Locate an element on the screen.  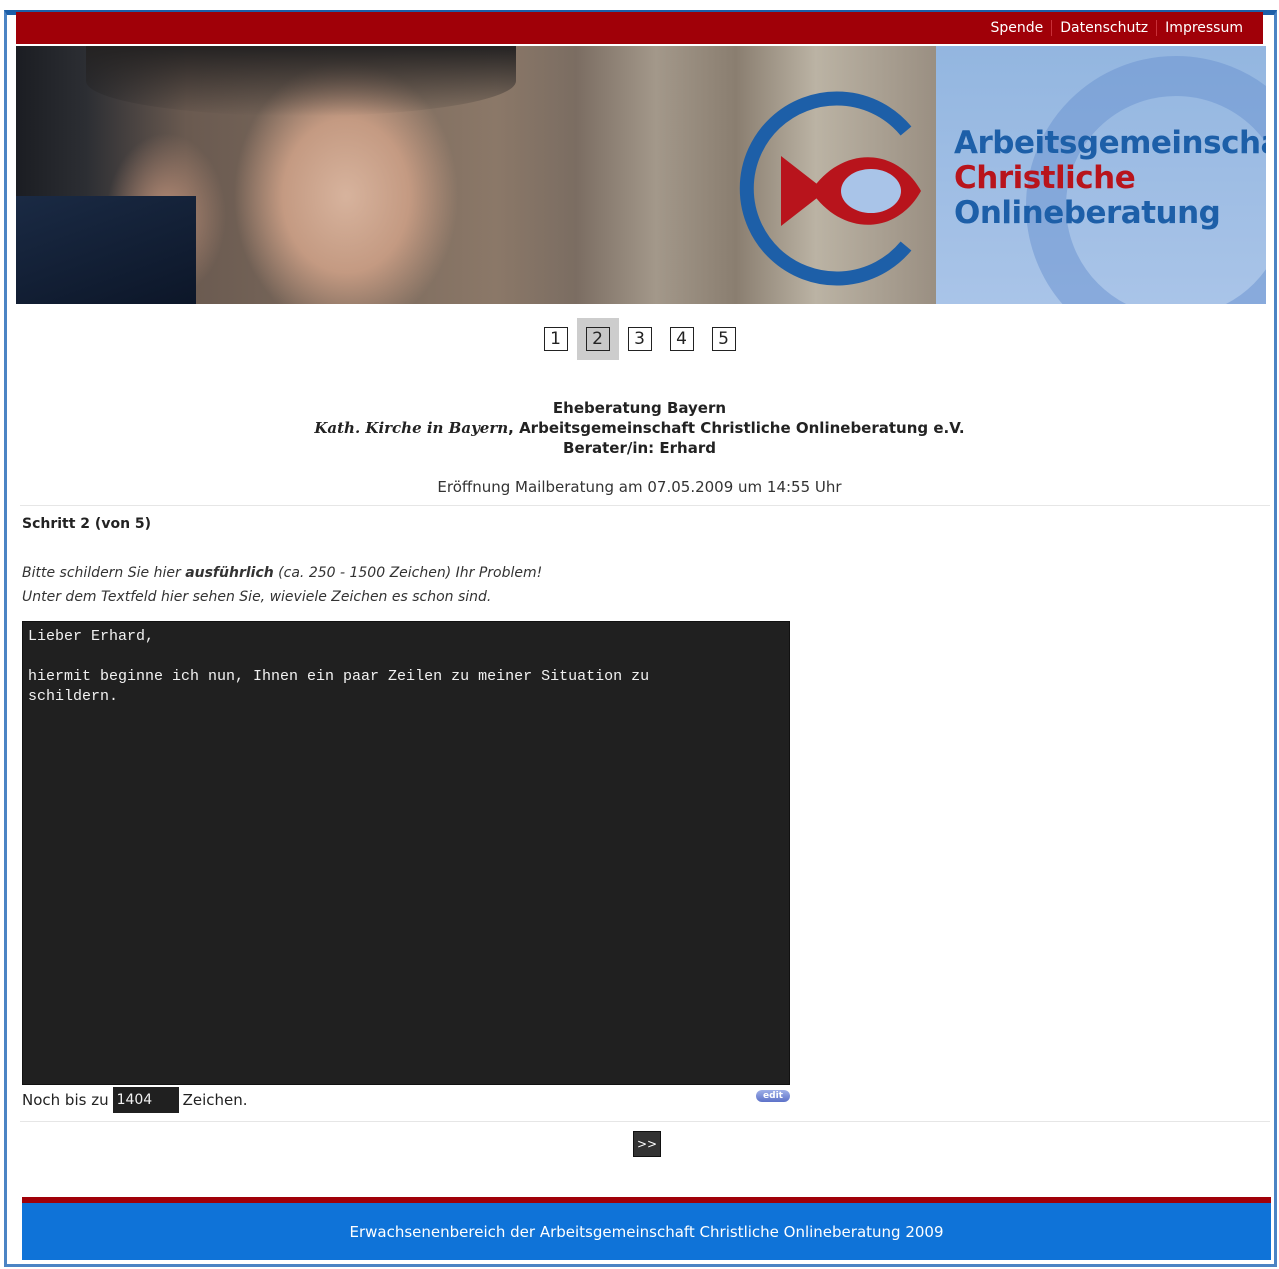
step-4-number: 4 is located at coordinates (681, 339).